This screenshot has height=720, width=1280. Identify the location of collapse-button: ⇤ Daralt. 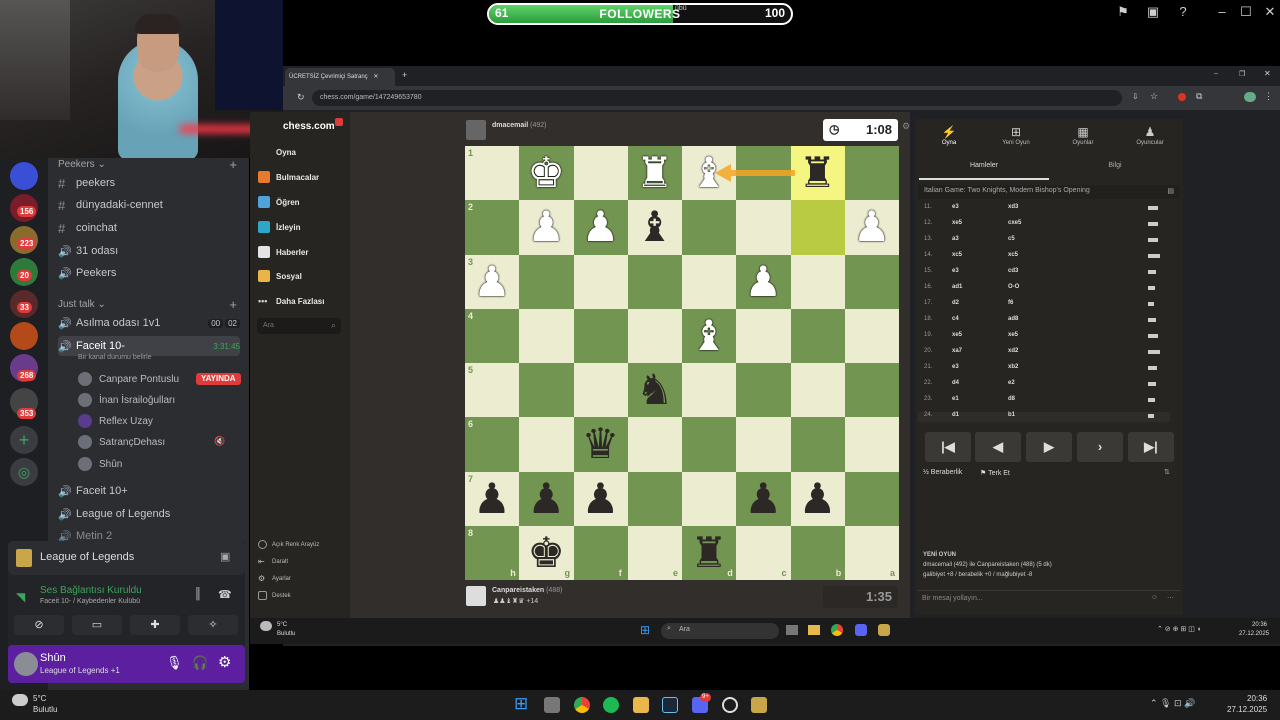
(273, 561).